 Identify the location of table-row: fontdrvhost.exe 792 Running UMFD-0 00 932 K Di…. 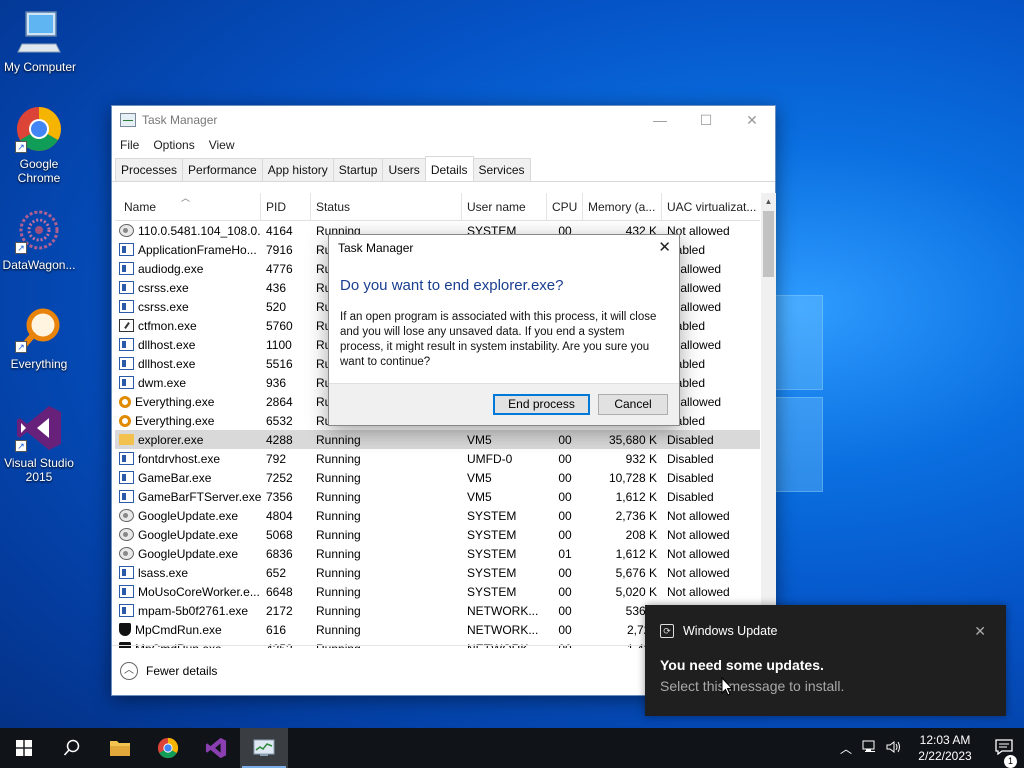
(437, 458).